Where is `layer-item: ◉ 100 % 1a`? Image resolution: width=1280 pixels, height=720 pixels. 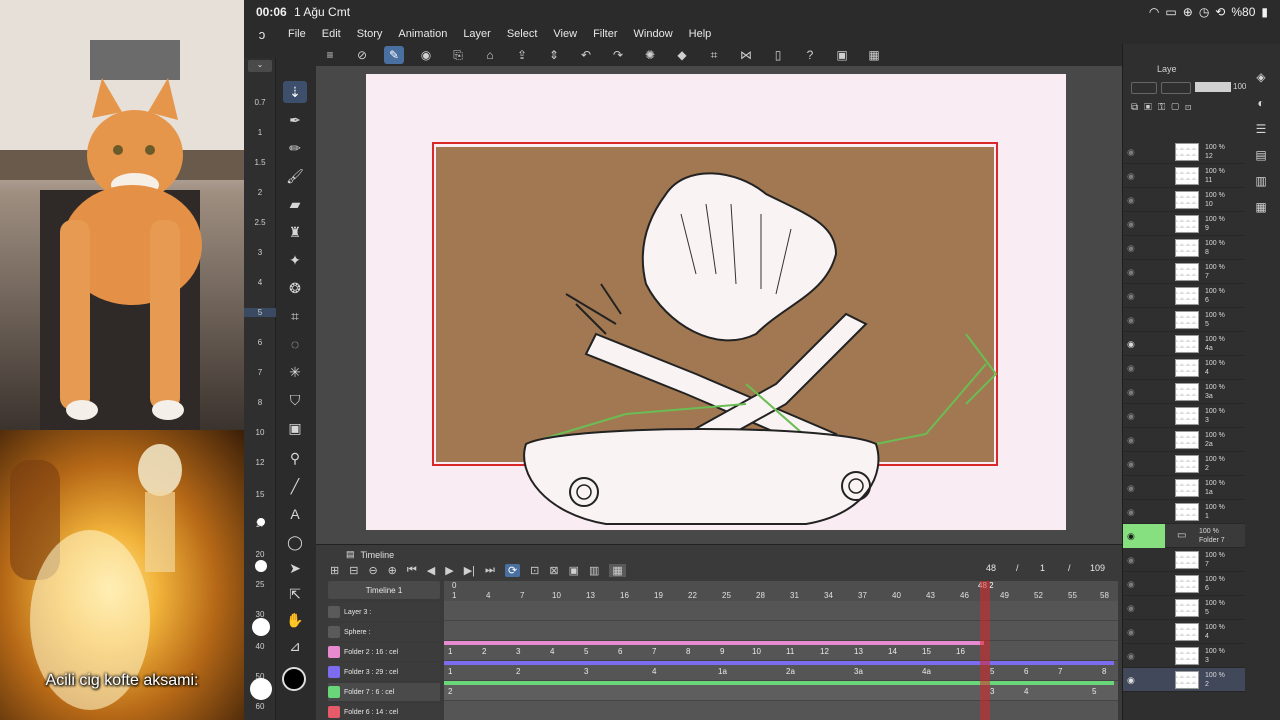 layer-item: ◉ 100 % 1a is located at coordinates (1184, 488).